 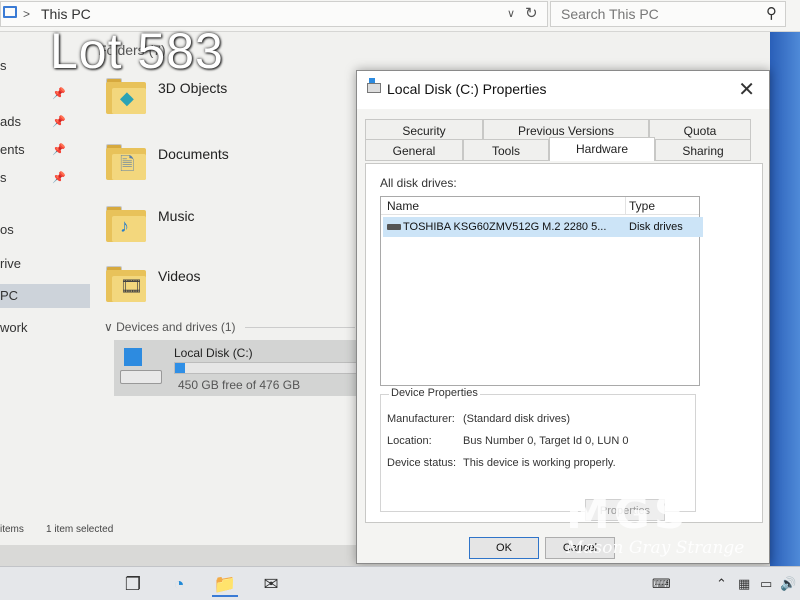 What do you see at coordinates (179, 584) in the screenshot?
I see `edge-browser-icon: ◔` at bounding box center [179, 584].